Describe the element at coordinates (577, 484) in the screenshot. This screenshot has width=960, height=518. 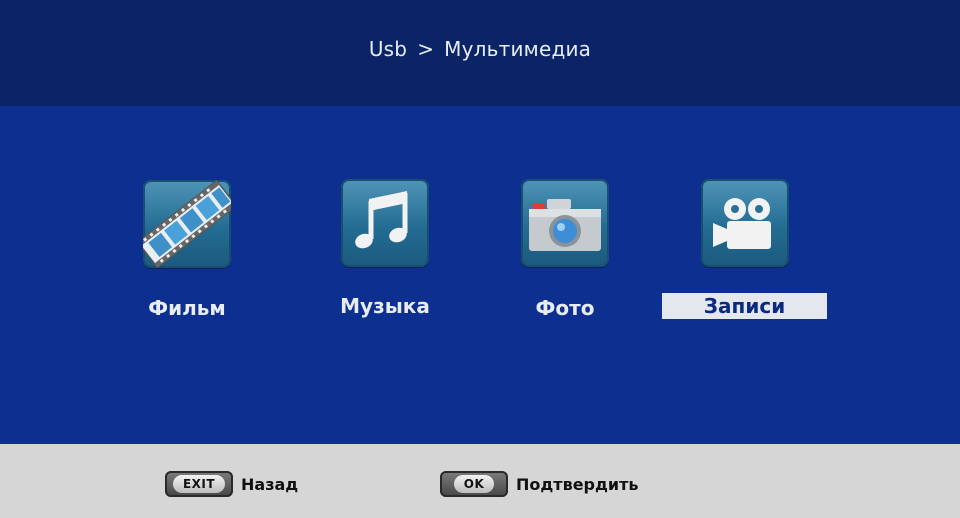
I see `ok-hint-text: Подтвердить` at that location.